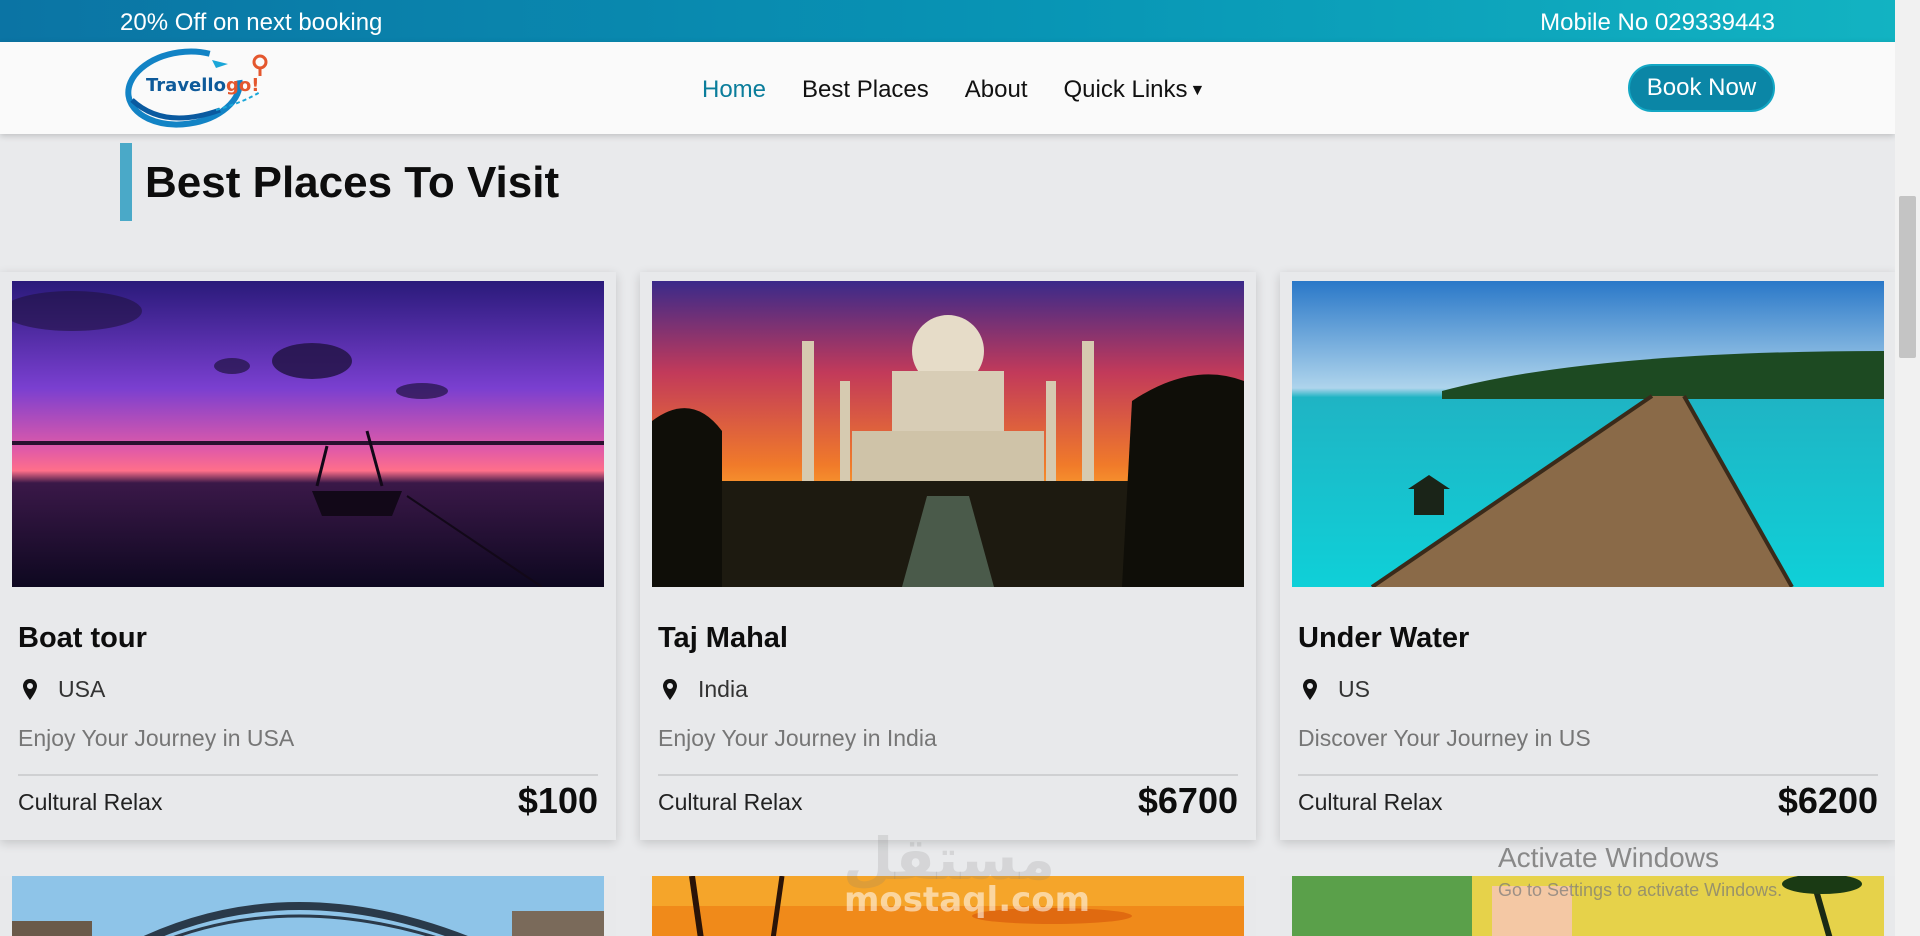  I want to click on place-image-boat-tour, so click(308, 434).